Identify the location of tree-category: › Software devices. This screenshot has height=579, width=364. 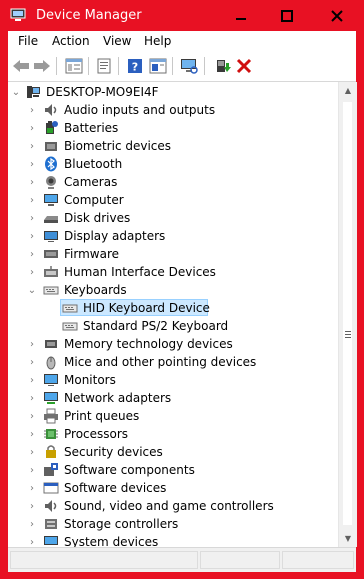
(173, 488).